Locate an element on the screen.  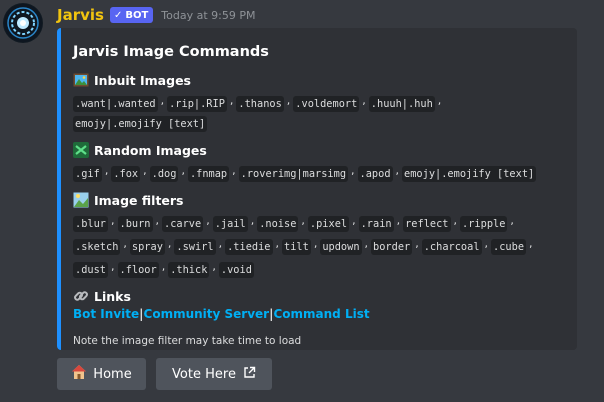
vote-here-button-label: Vote Here is located at coordinates (204, 374).